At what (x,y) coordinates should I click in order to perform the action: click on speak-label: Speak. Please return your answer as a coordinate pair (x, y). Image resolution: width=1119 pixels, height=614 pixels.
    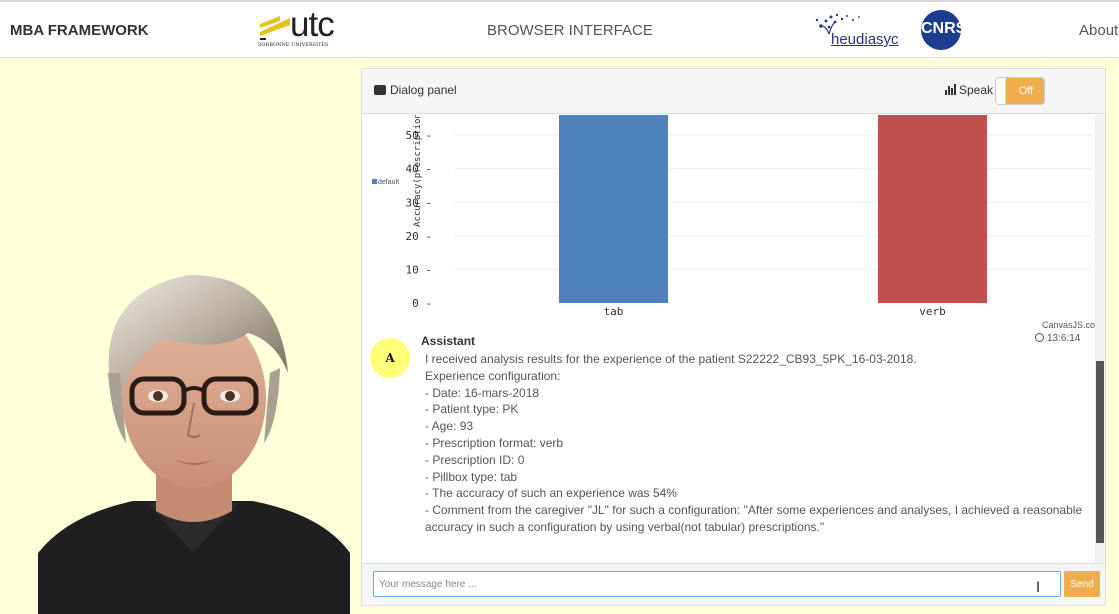
    Looking at the image, I should click on (969, 90).